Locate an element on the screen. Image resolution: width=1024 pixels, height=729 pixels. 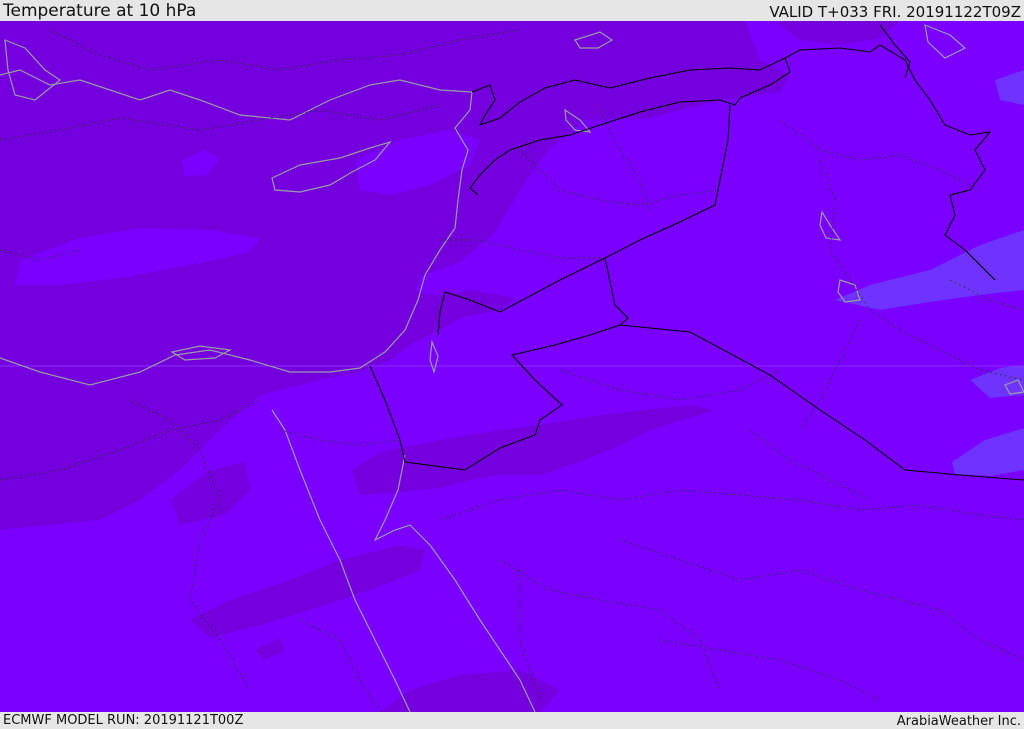
map-title: Temperature at 10 hPa is located at coordinates (100, 11).